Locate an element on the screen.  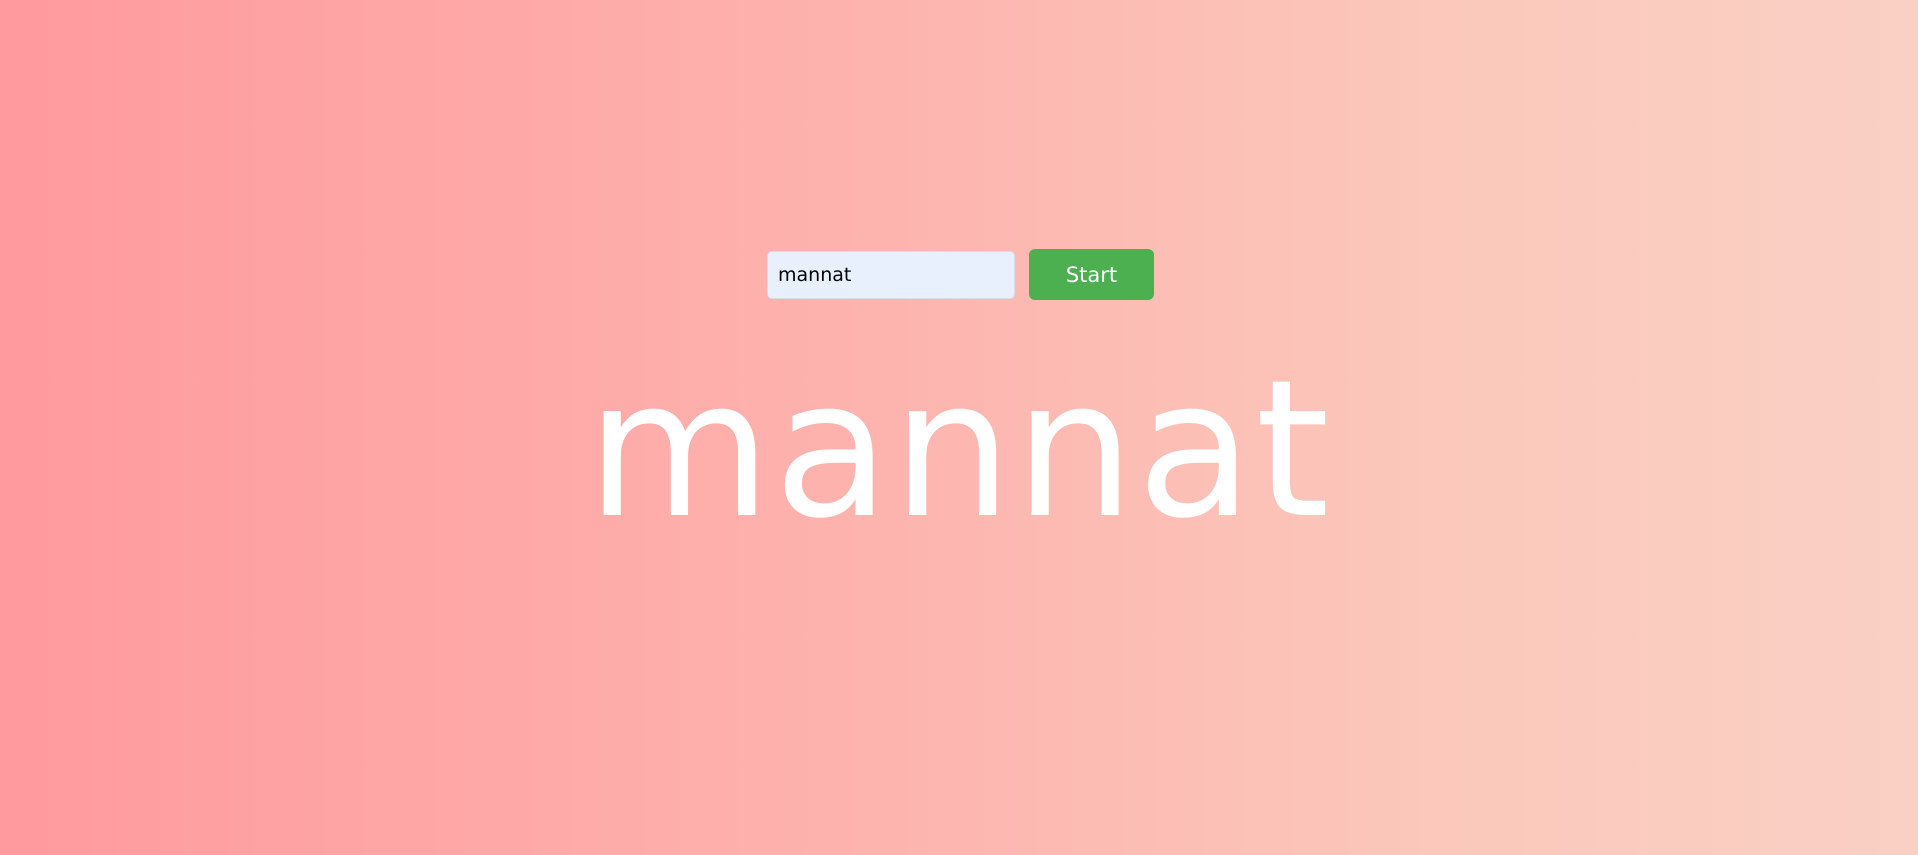
display-name-text: mannat is located at coordinates (959, 449).